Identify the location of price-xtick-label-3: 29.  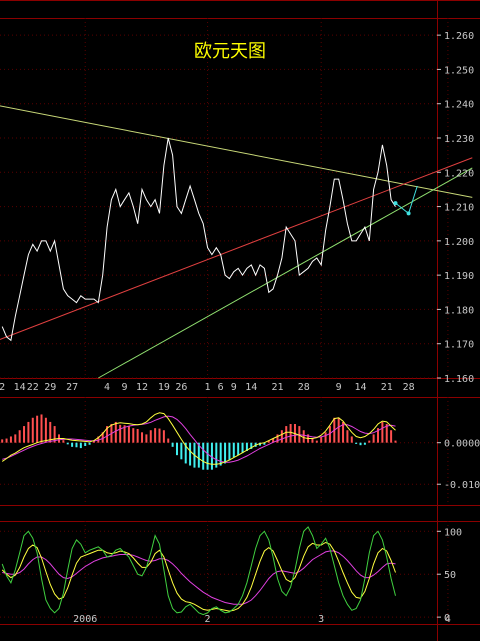
(50, 387).